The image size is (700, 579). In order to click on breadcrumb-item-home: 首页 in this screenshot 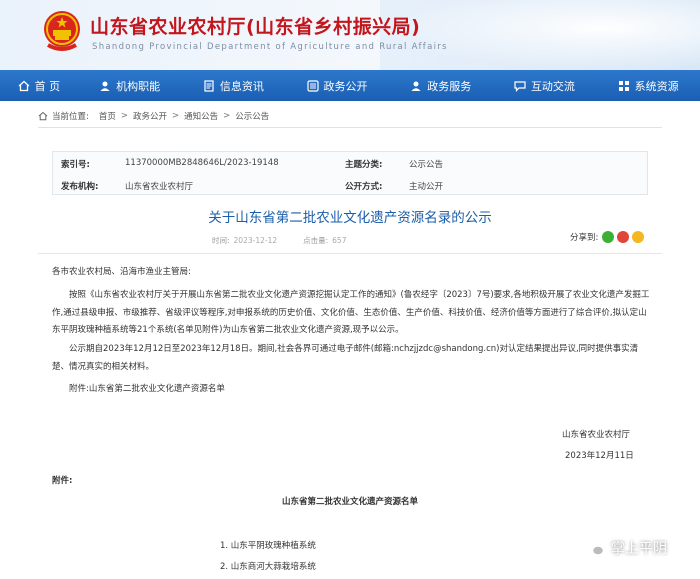, I will do `click(107, 116)`.